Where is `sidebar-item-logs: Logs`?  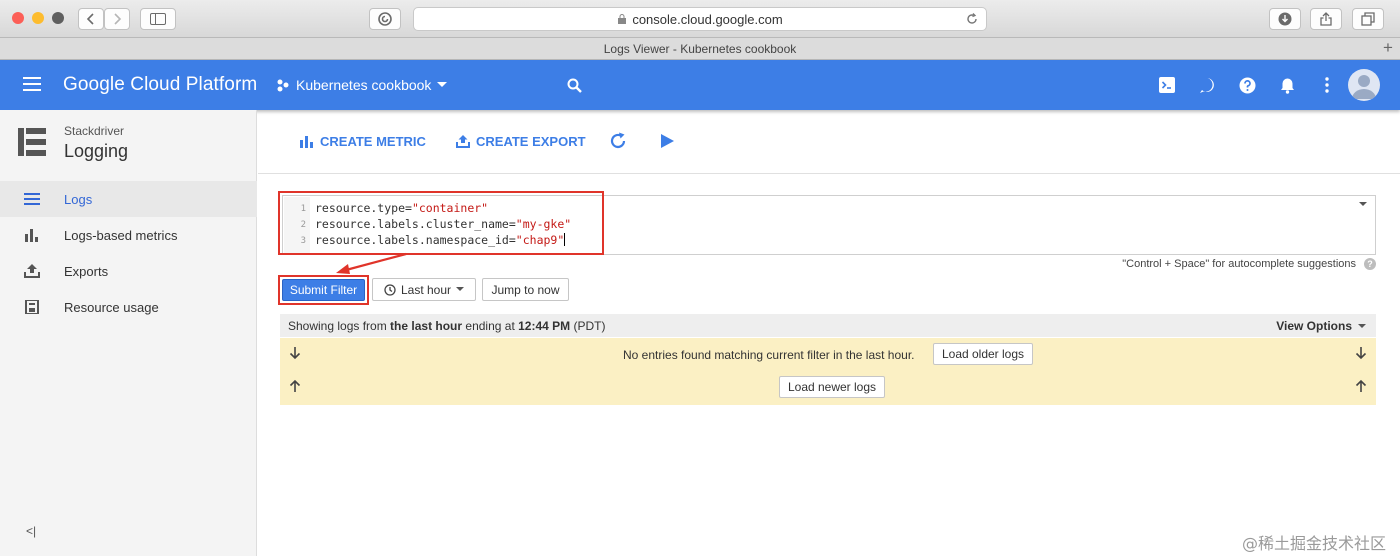 sidebar-item-logs: Logs is located at coordinates (128, 199).